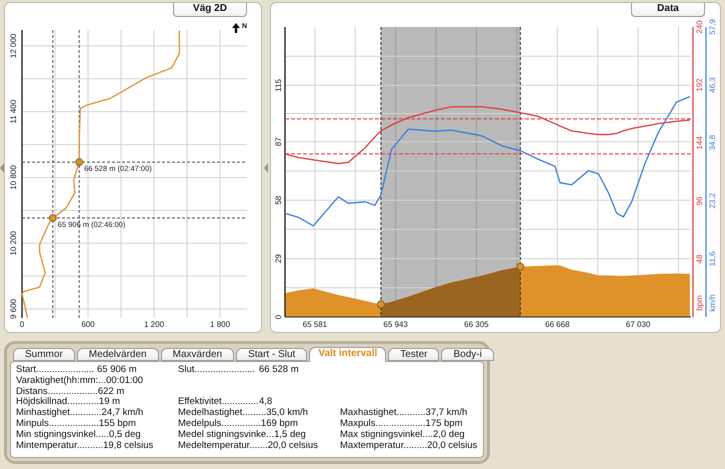 Image resolution: width=725 pixels, height=469 pixels. Describe the element at coordinates (699, 201) in the screenshot. I see `axis-tick-label: 96` at that location.